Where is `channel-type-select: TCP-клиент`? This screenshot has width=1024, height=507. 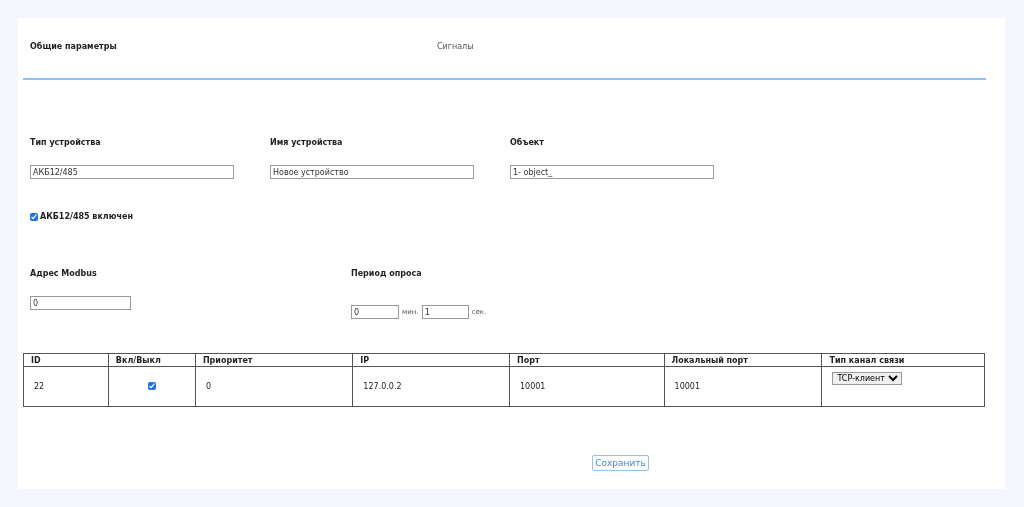 channel-type-select: TCP-клиент is located at coordinates (867, 378).